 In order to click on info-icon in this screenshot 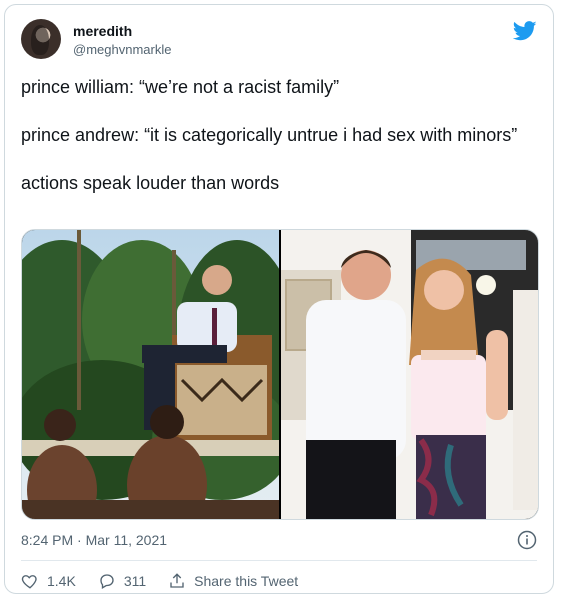, I will do `click(527, 540)`.